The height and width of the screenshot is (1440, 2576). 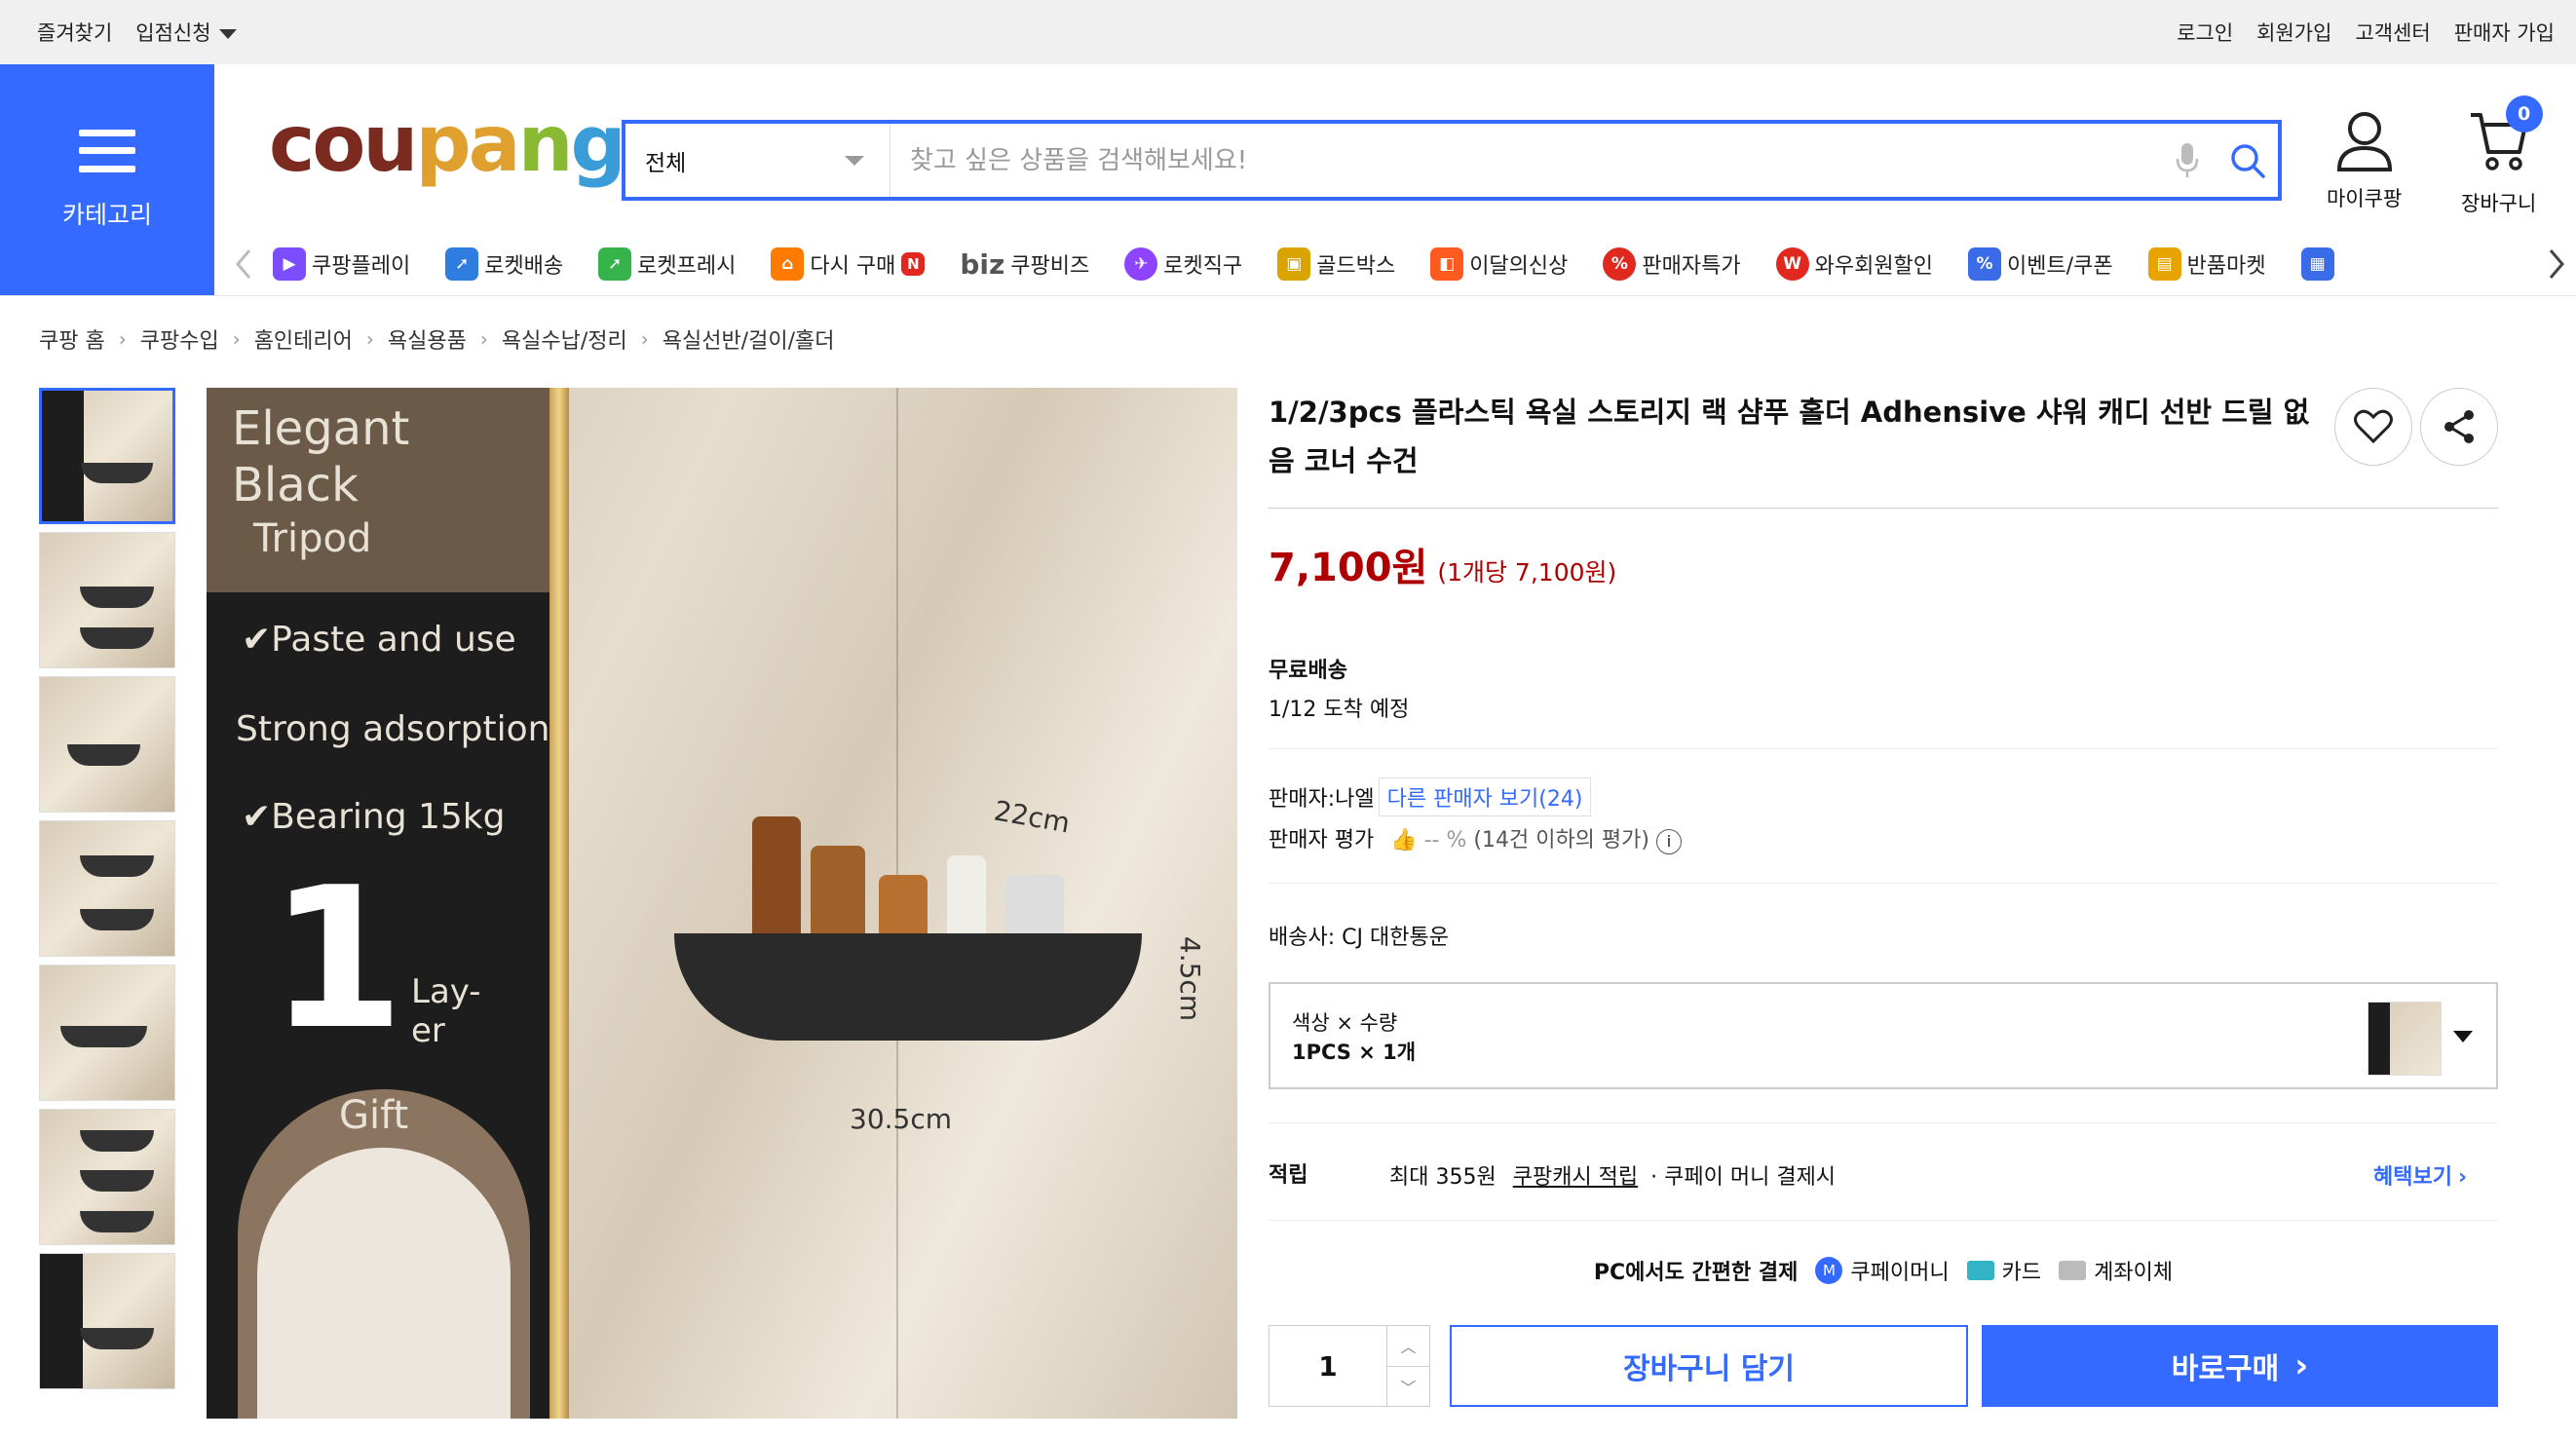 I want to click on coupay-icon: M, so click(x=1829, y=1270).